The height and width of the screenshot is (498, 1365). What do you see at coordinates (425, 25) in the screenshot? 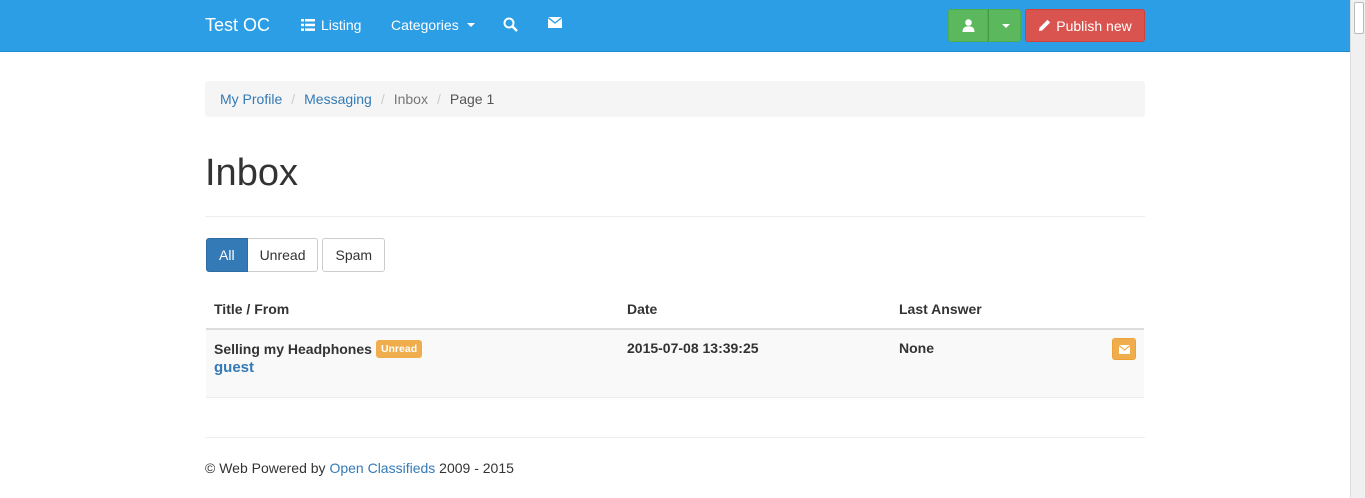
I see `nav-categories-label: Categories` at bounding box center [425, 25].